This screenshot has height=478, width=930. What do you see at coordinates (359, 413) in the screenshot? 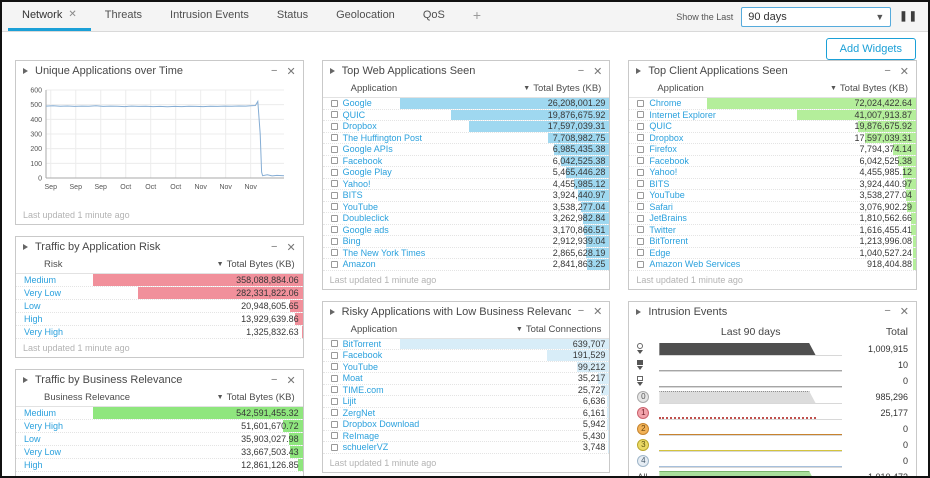
I see `row-link: ZergNet` at bounding box center [359, 413].